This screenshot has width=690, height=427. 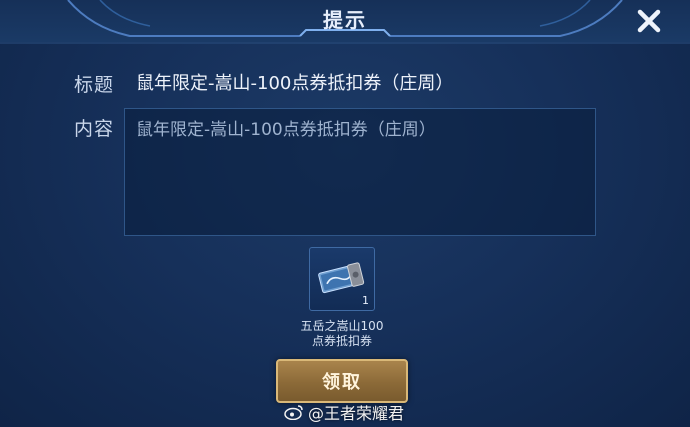 What do you see at coordinates (295, 83) in the screenshot?
I see `title-value: 鼠年限定-嵩山-100点券抵扣券（庄周）` at bounding box center [295, 83].